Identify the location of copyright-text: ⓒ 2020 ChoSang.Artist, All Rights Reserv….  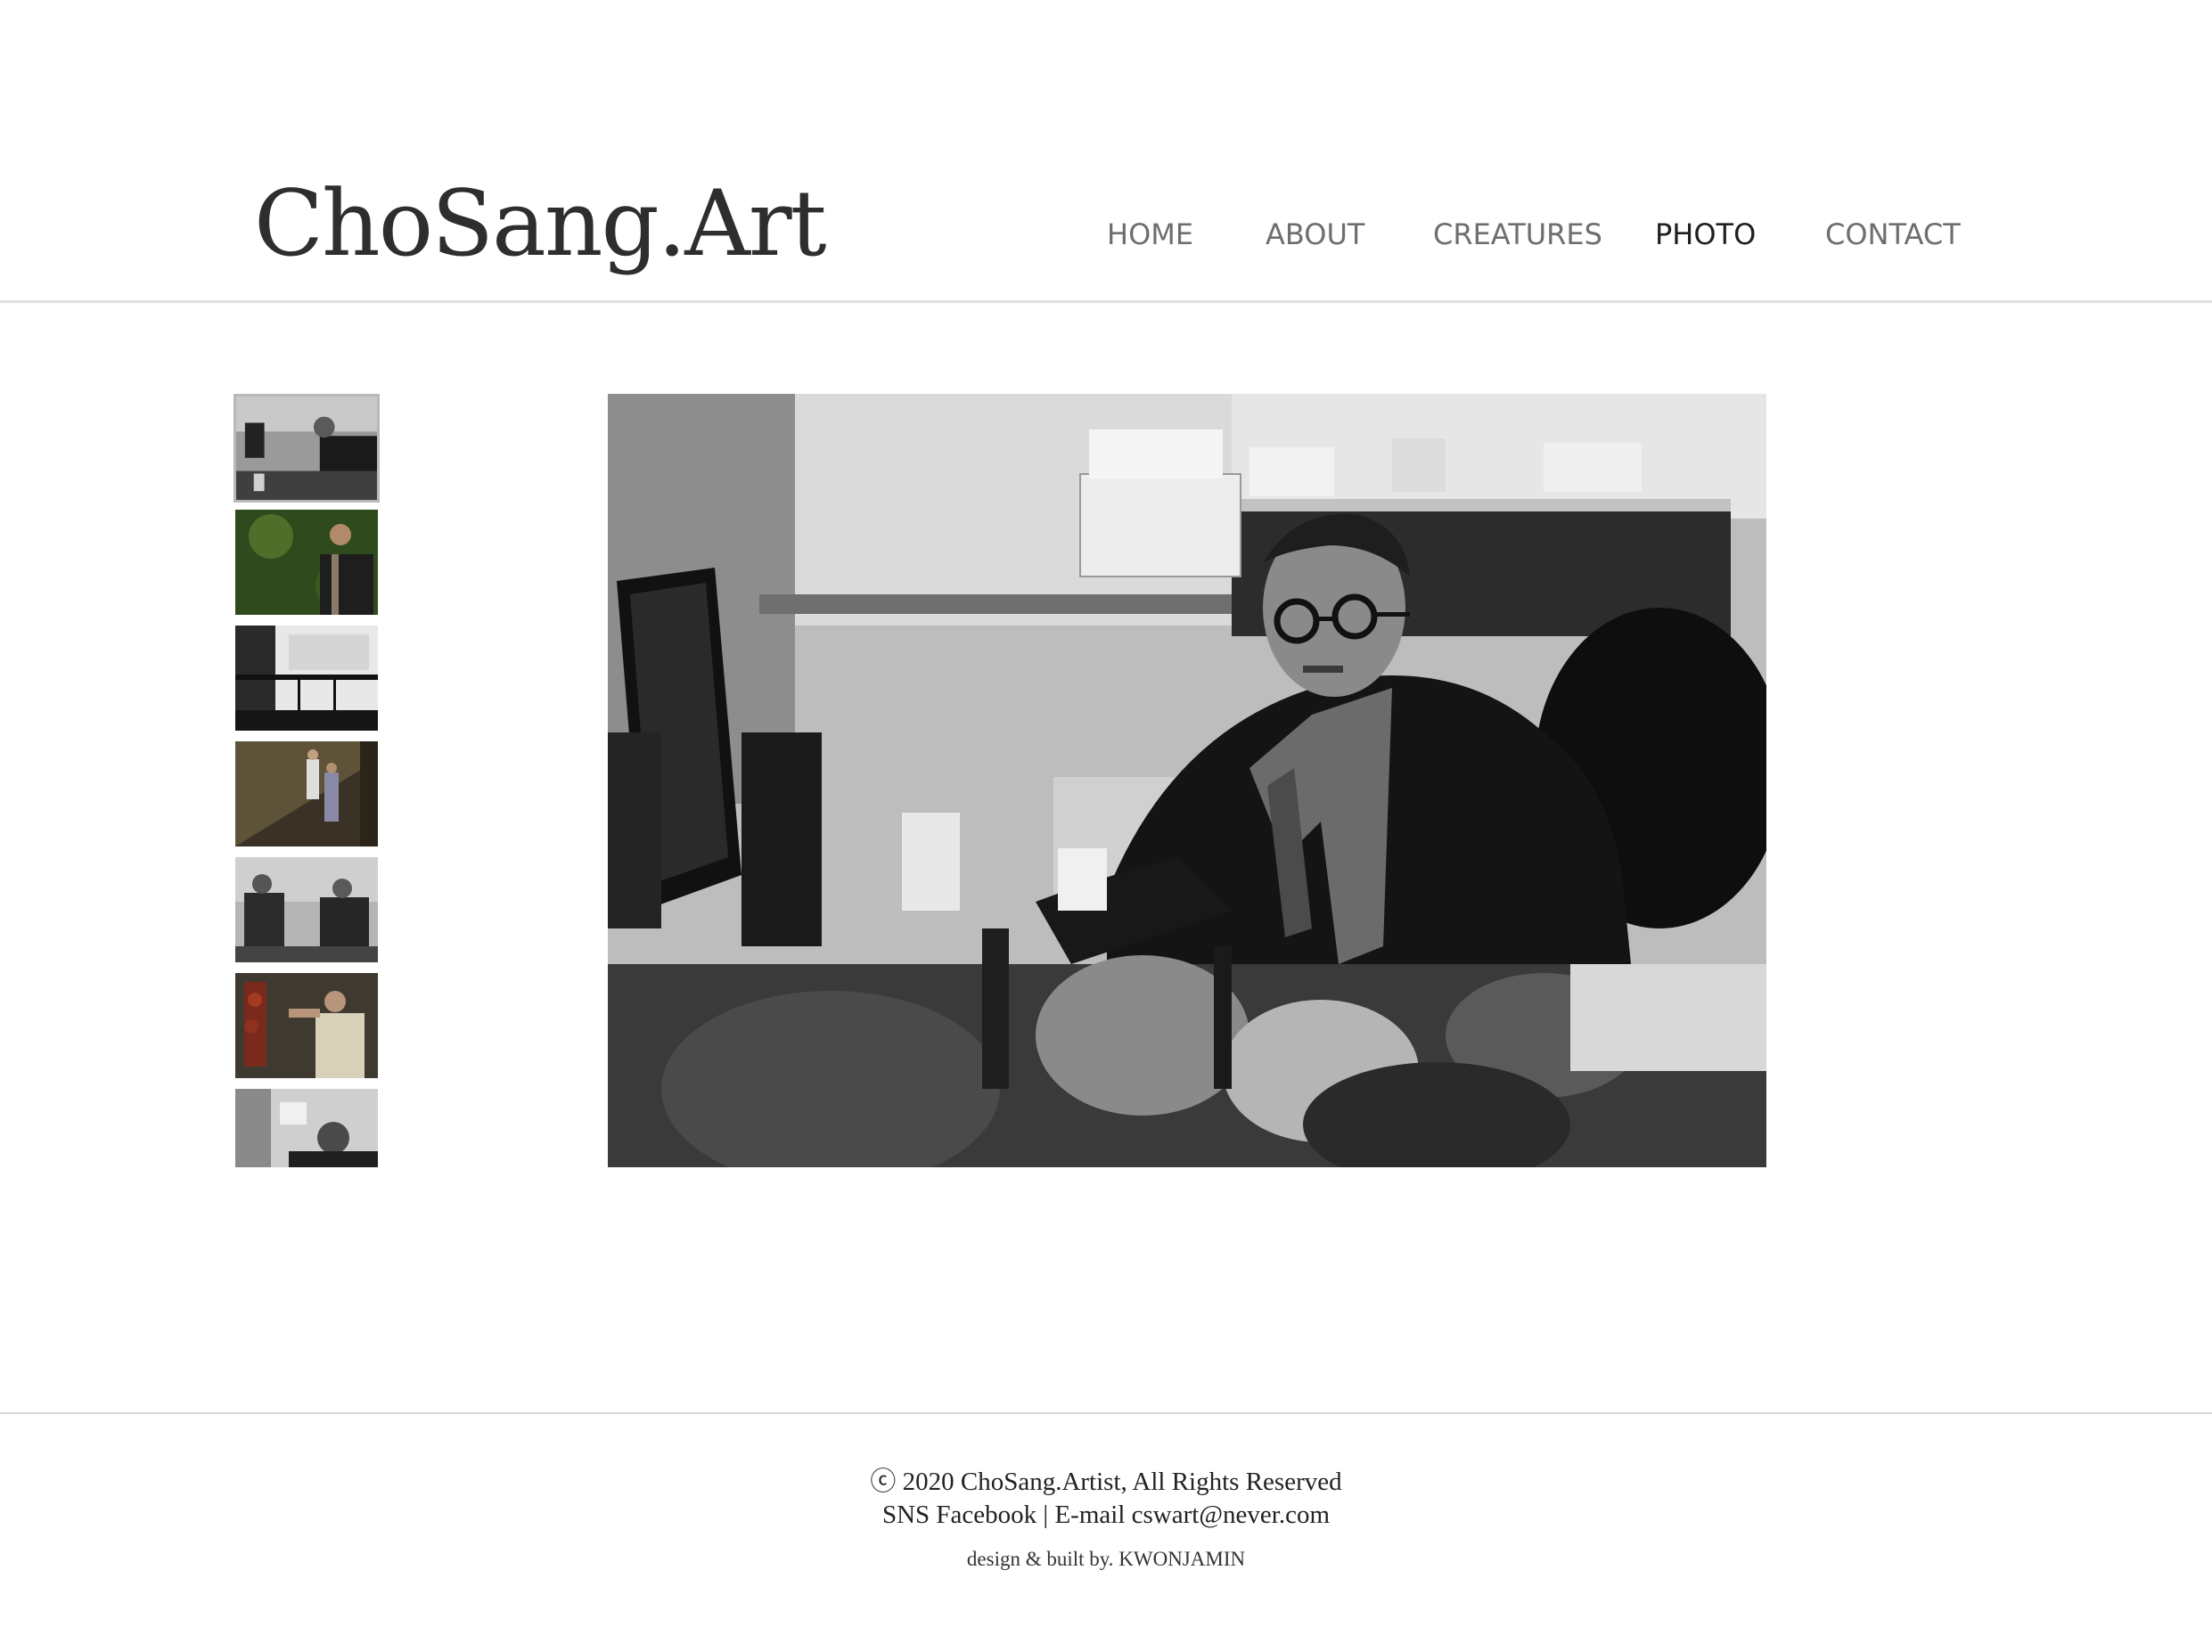
(1106, 1482).